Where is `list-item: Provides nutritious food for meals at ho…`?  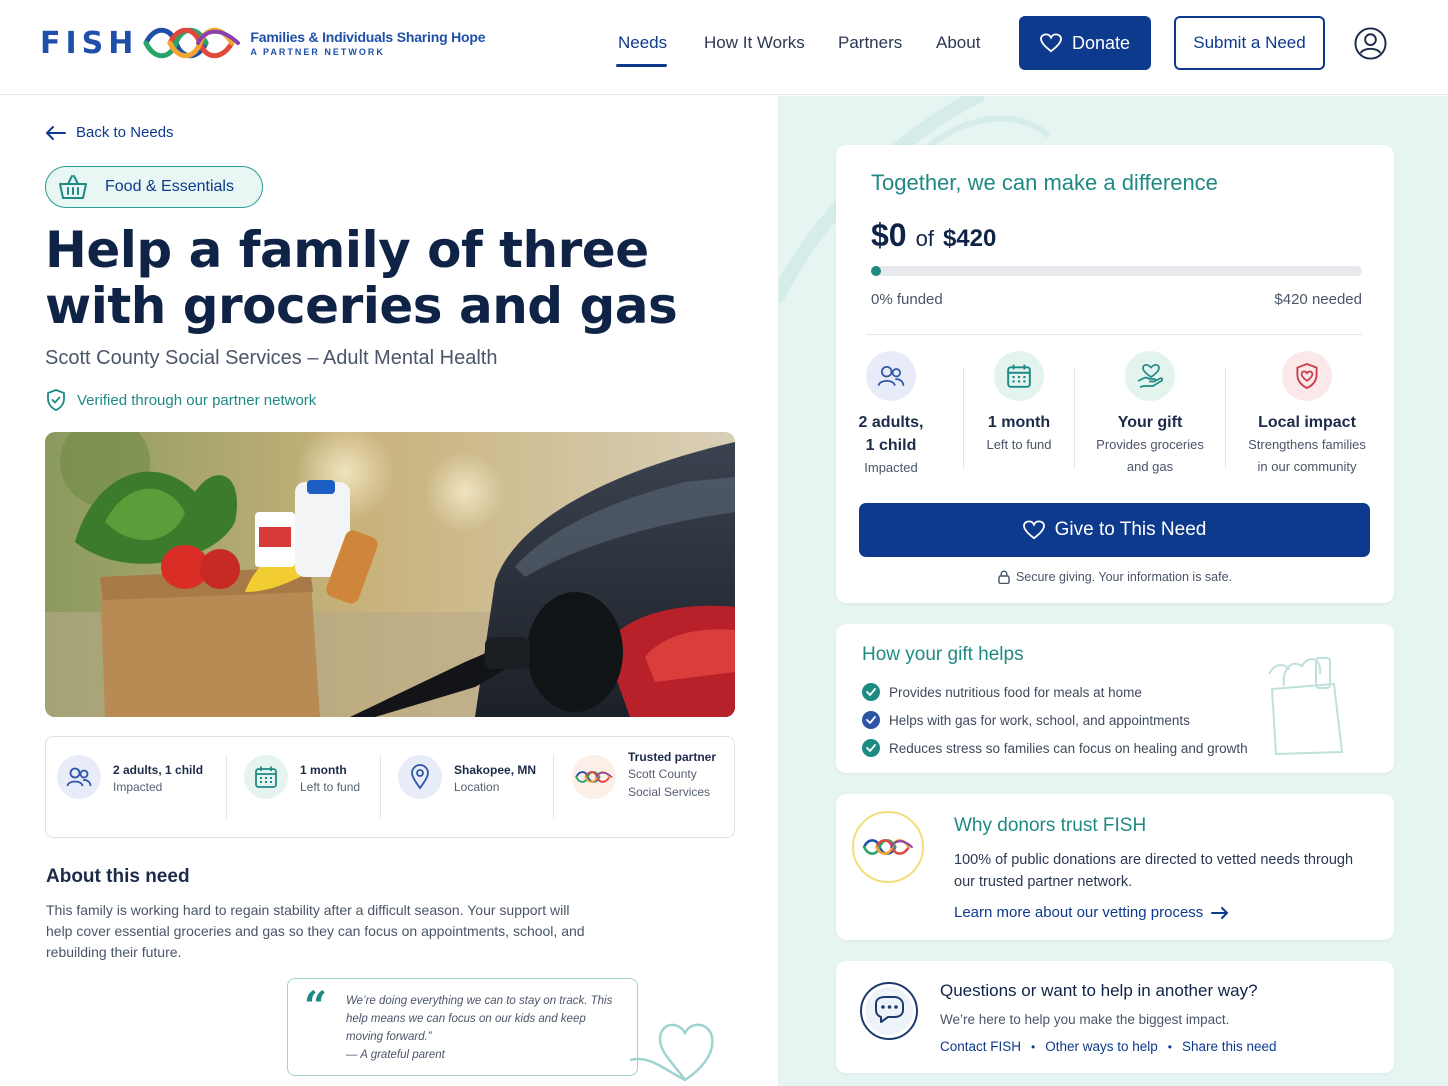 list-item: Provides nutritious food for meals at ho… is located at coordinates (1055, 692).